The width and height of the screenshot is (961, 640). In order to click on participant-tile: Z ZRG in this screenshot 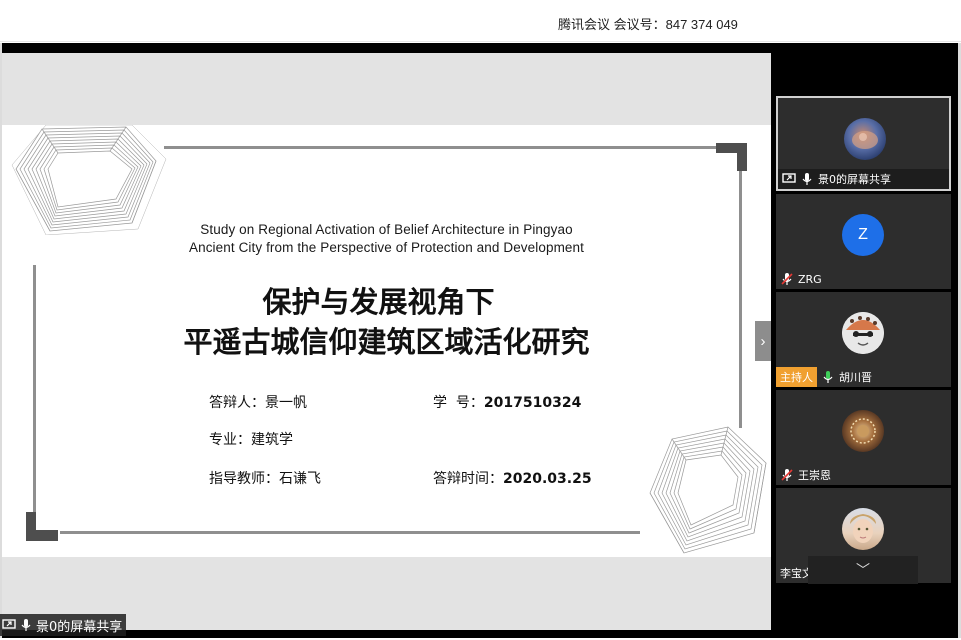, I will do `click(863, 241)`.